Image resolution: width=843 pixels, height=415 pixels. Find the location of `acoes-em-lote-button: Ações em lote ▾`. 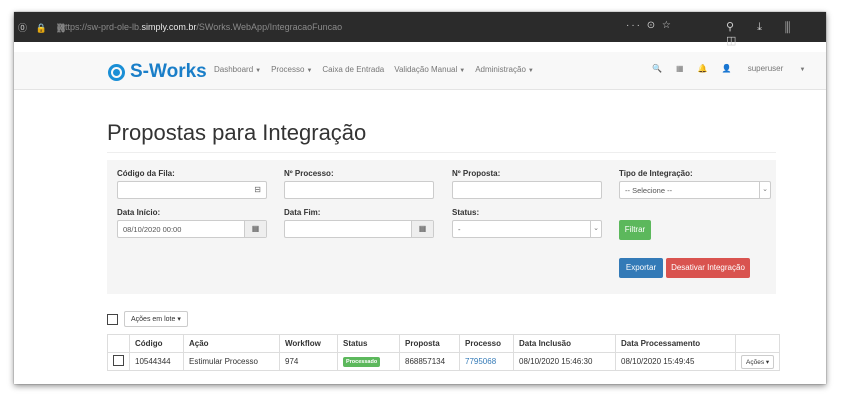

acoes-em-lote-button: Ações em lote ▾ is located at coordinates (156, 319).